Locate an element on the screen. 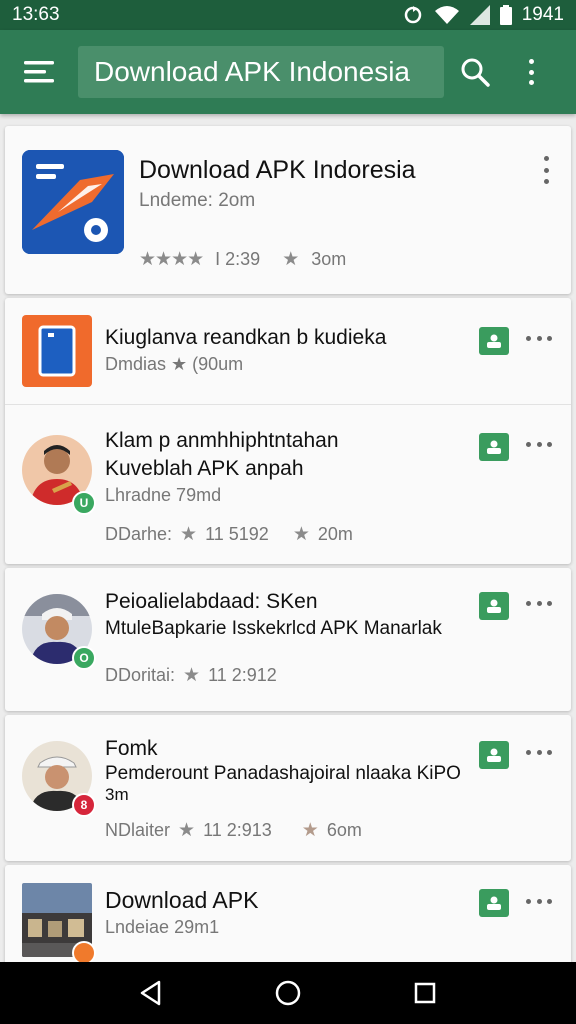 The height and width of the screenshot is (1024, 576). menu-button is located at coordinates (39, 72).